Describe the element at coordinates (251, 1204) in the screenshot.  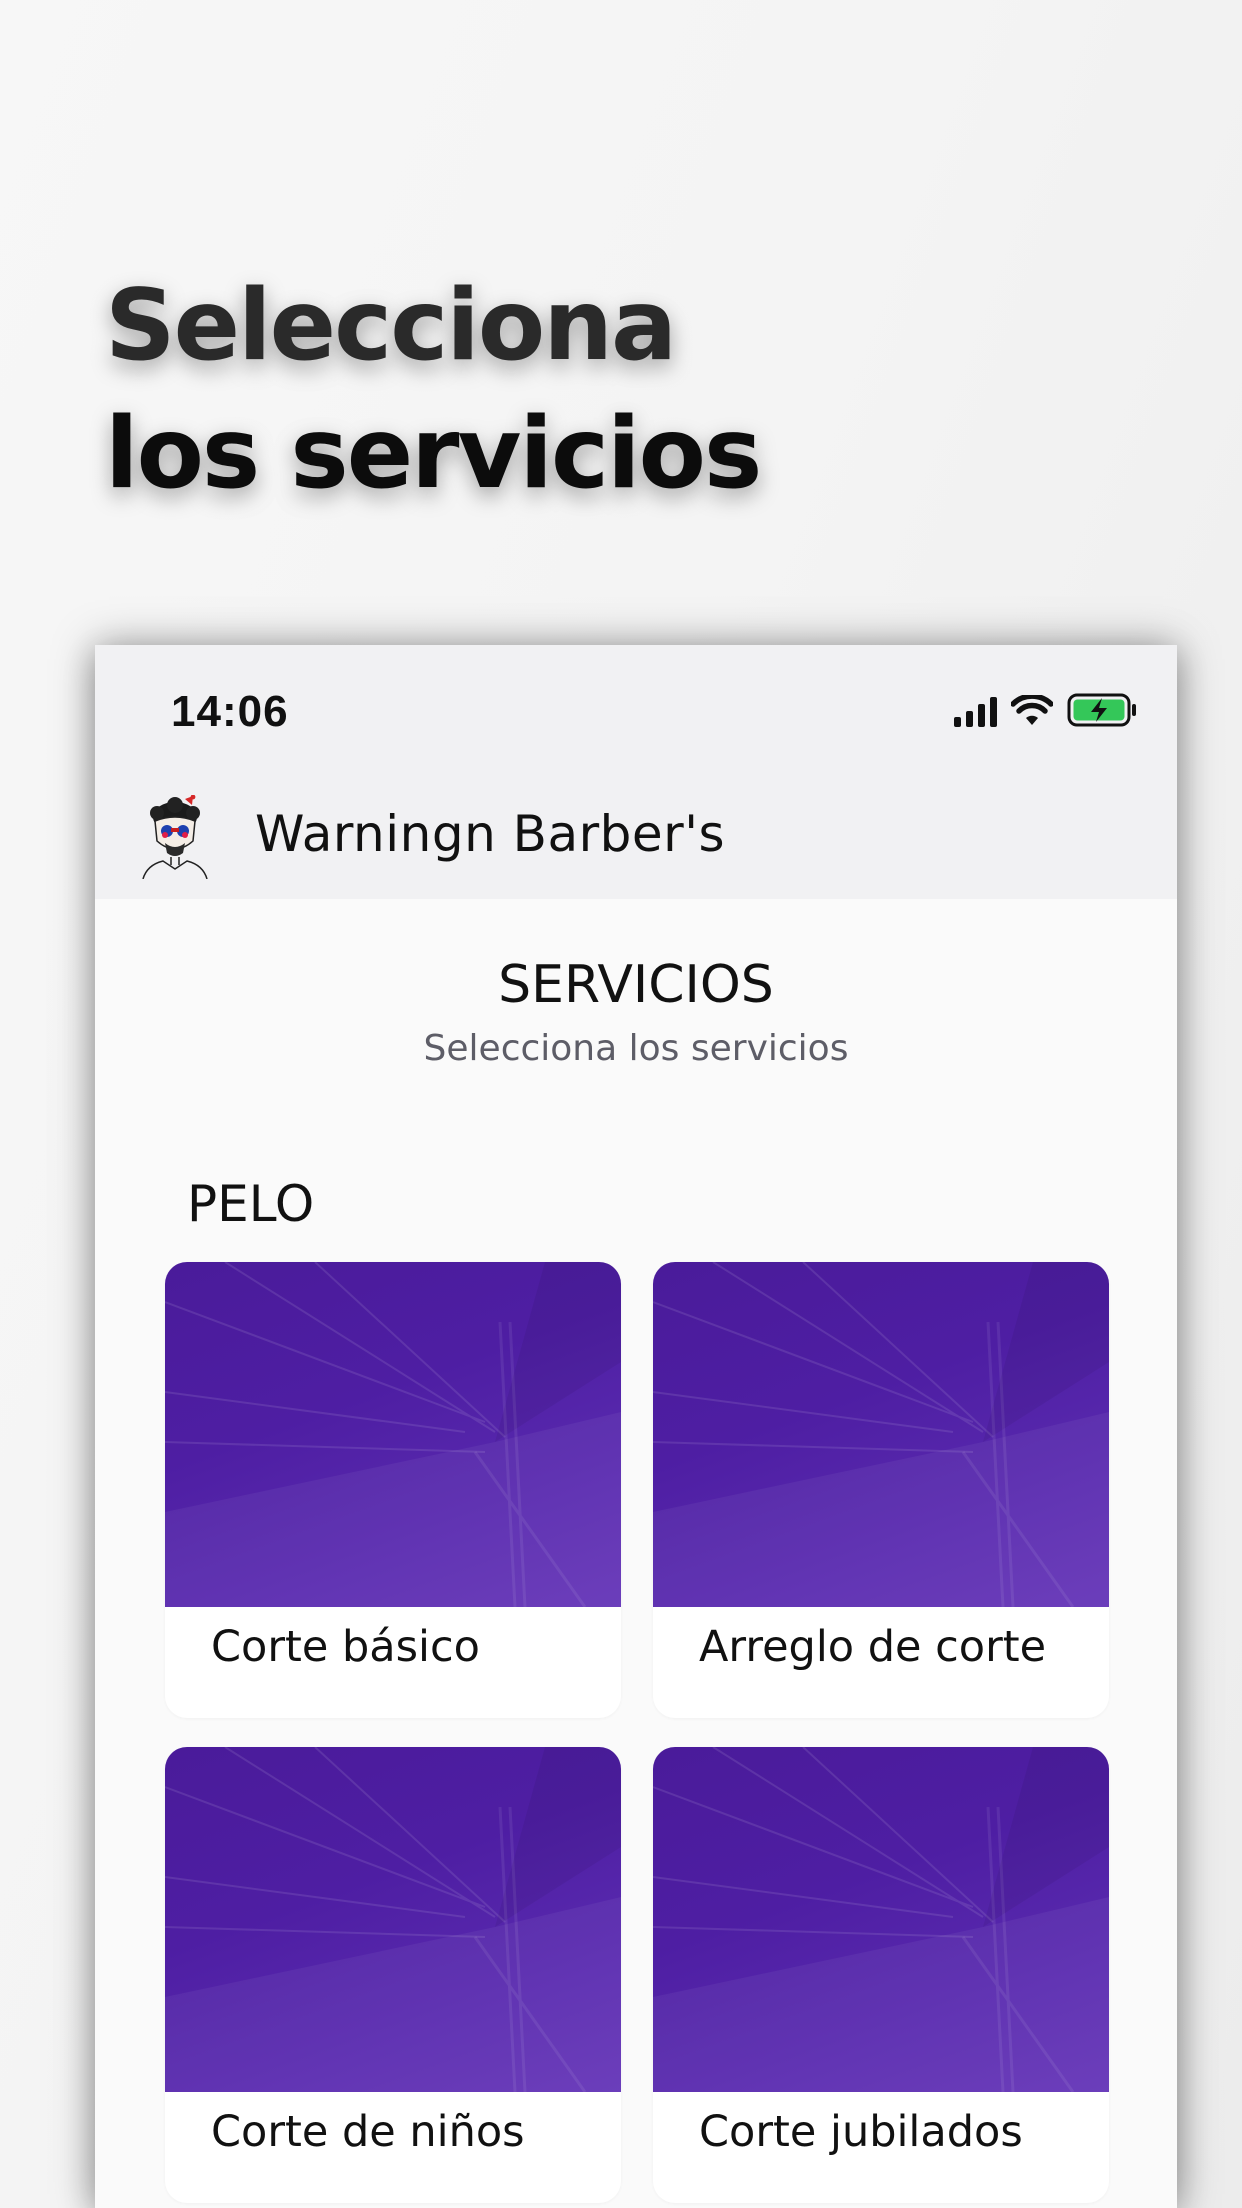
I see `category-label: PELO` at that location.